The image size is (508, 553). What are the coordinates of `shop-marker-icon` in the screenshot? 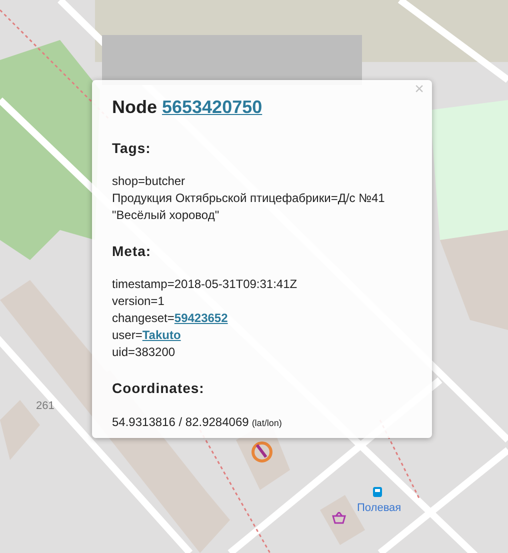 It's located at (262, 452).